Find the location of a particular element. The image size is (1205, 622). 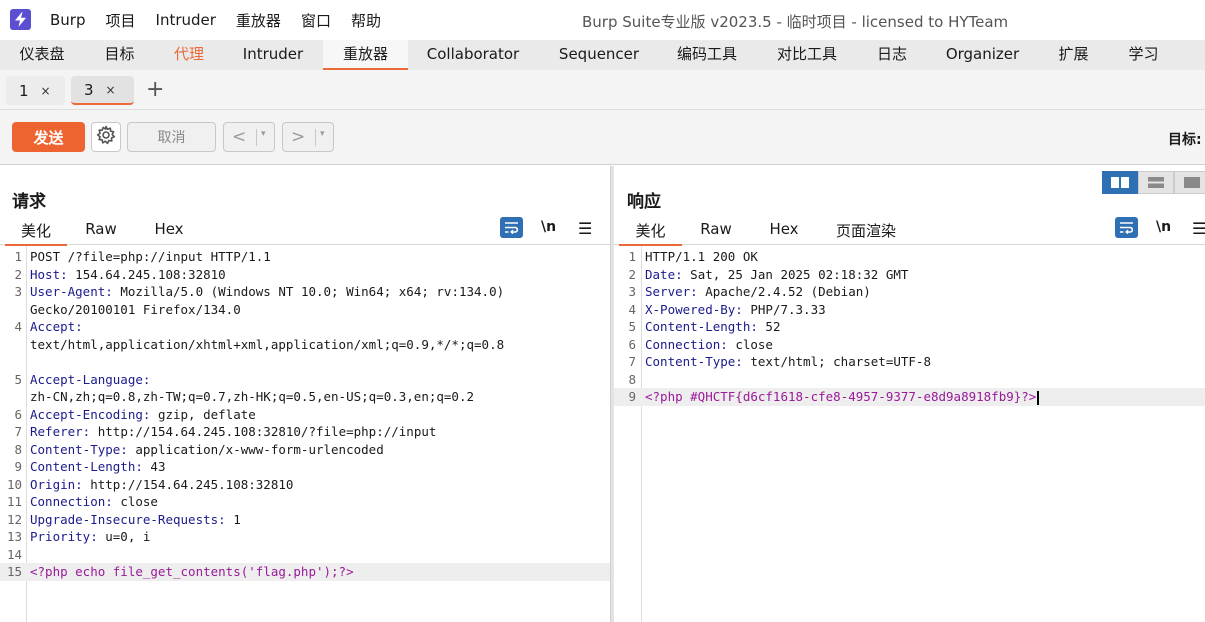

request-line-text: Host: 154.64.245.108:32810 is located at coordinates (128, 275).